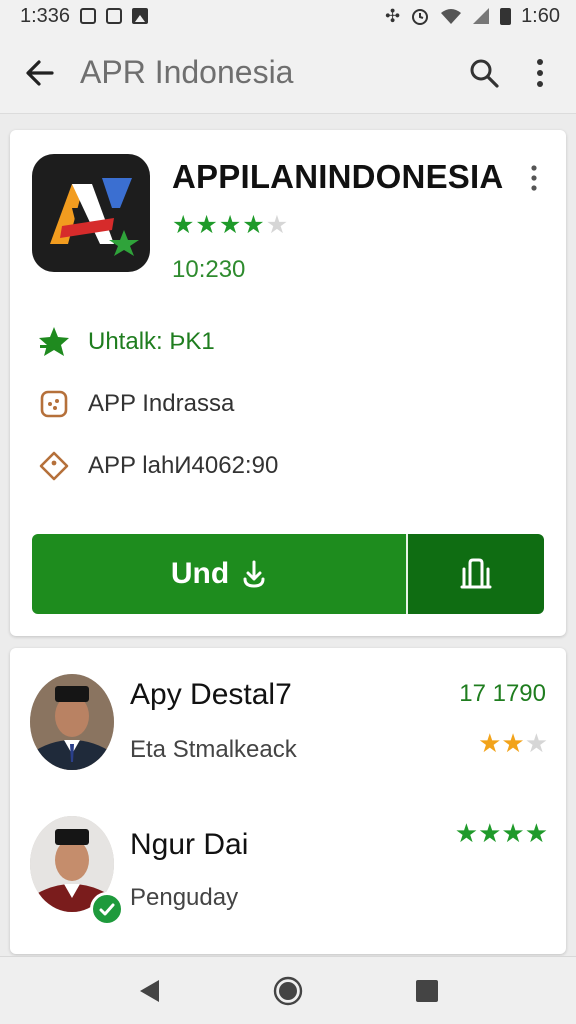 Image resolution: width=576 pixels, height=1024 pixels. I want to click on app-logo-icon, so click(91, 213).